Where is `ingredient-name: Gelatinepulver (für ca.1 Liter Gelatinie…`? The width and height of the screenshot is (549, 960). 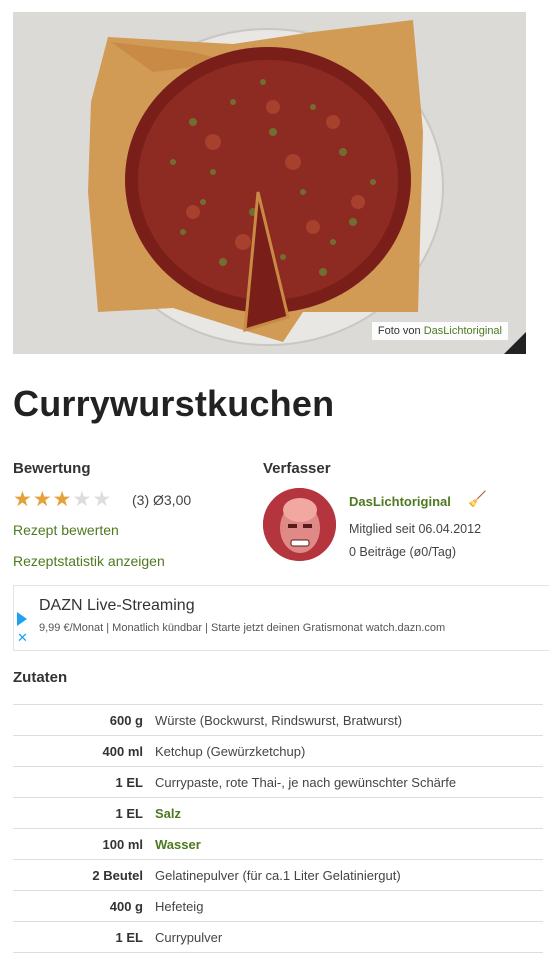
ingredient-name: Gelatinepulver (für ca.1 Liter Gelatinie… is located at coordinates (278, 875).